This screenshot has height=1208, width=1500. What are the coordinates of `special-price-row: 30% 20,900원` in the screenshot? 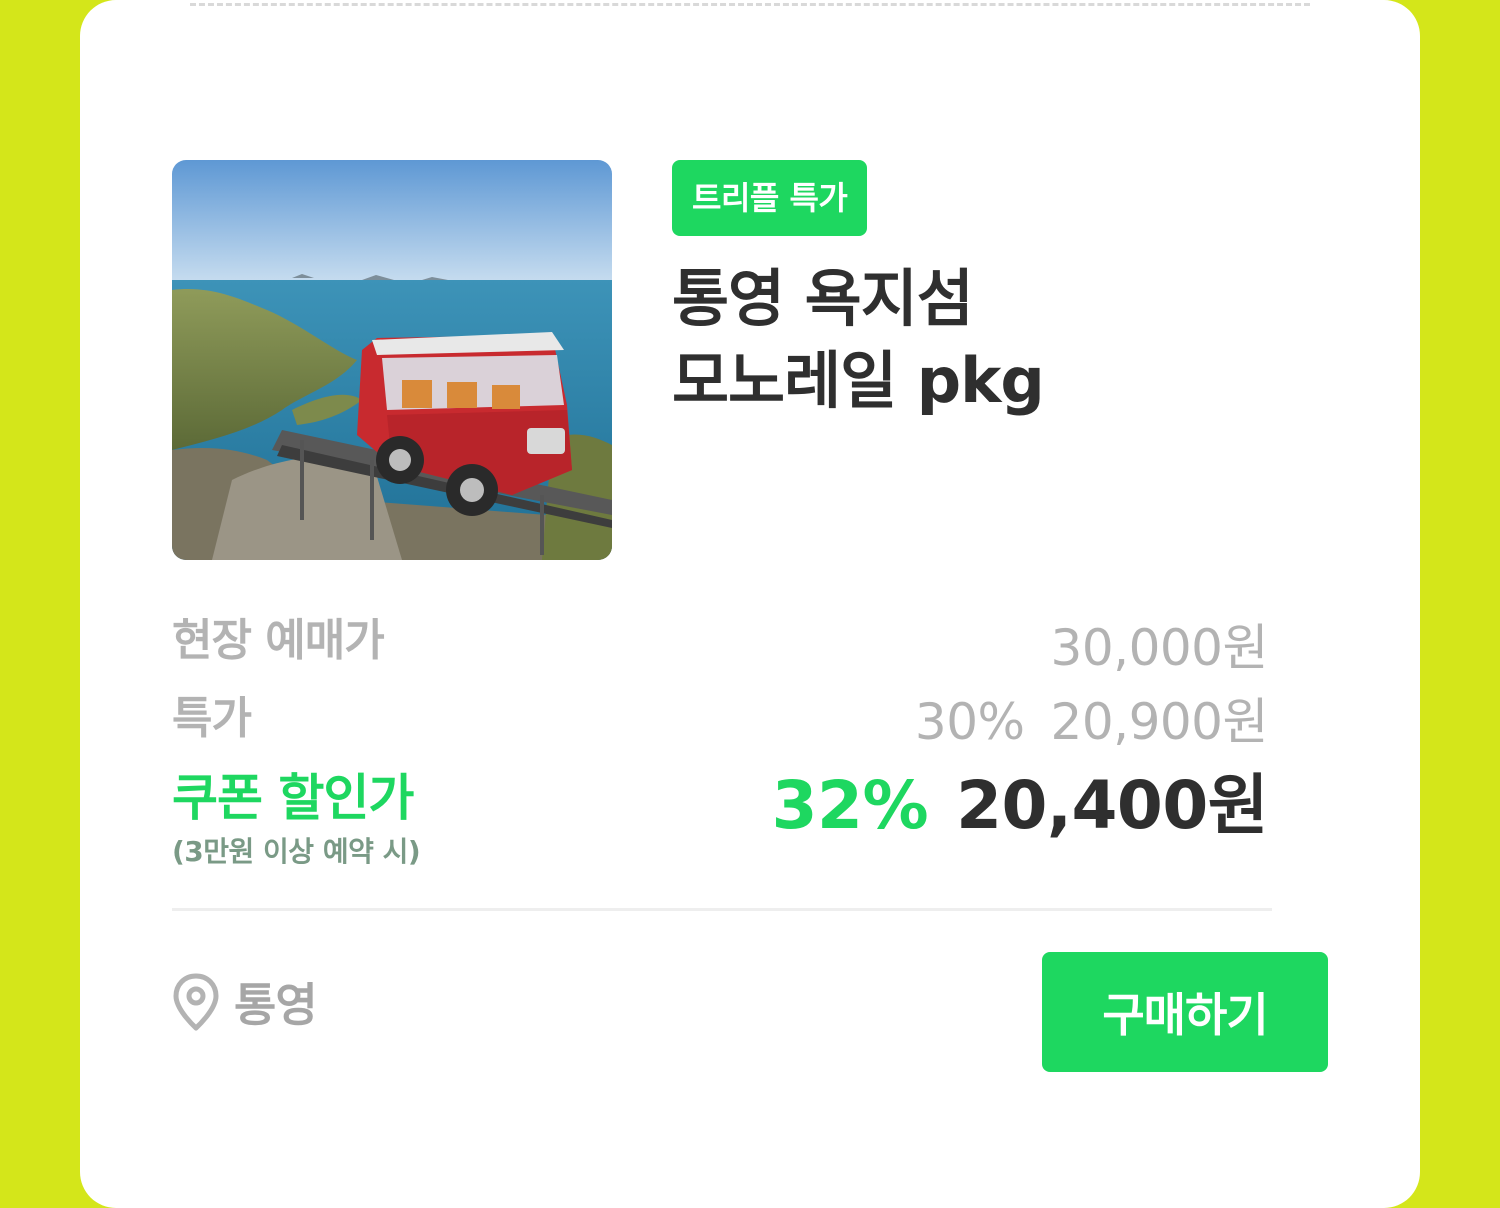 It's located at (1091, 718).